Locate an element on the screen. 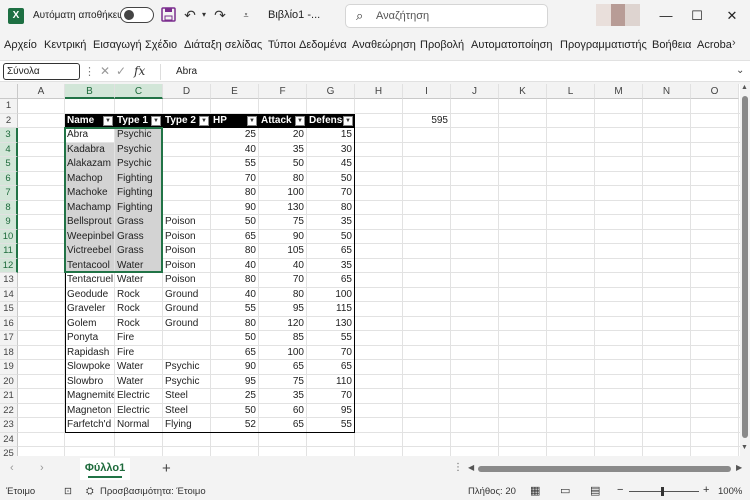 This screenshot has height=500, width=750. count-status: Πλήθος: 20 is located at coordinates (492, 491).